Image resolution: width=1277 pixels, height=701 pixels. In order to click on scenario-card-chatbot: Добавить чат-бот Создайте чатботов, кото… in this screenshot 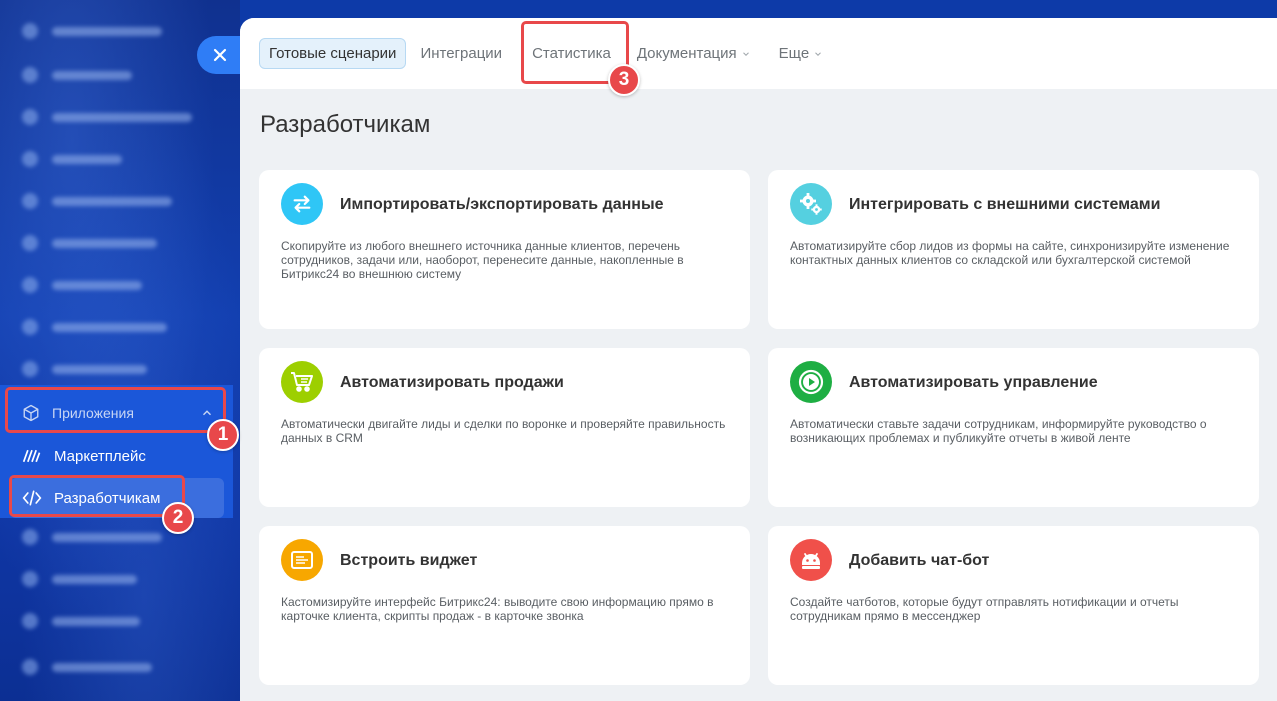, I will do `click(1013, 605)`.